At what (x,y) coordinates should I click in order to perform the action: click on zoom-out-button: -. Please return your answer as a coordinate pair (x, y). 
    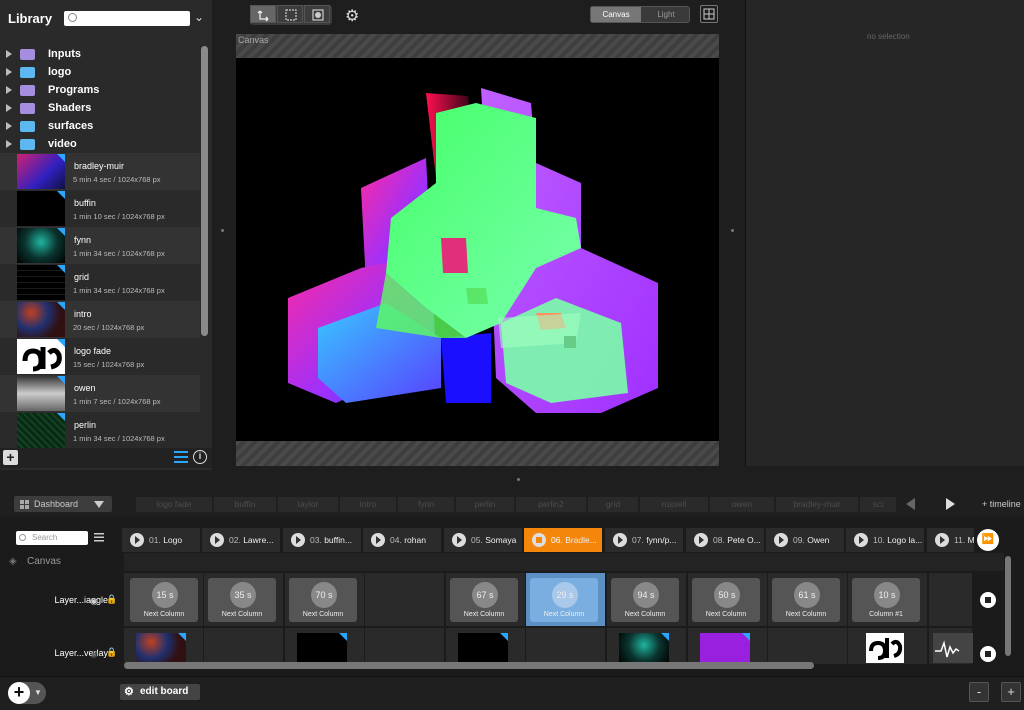
    Looking at the image, I should click on (979, 692).